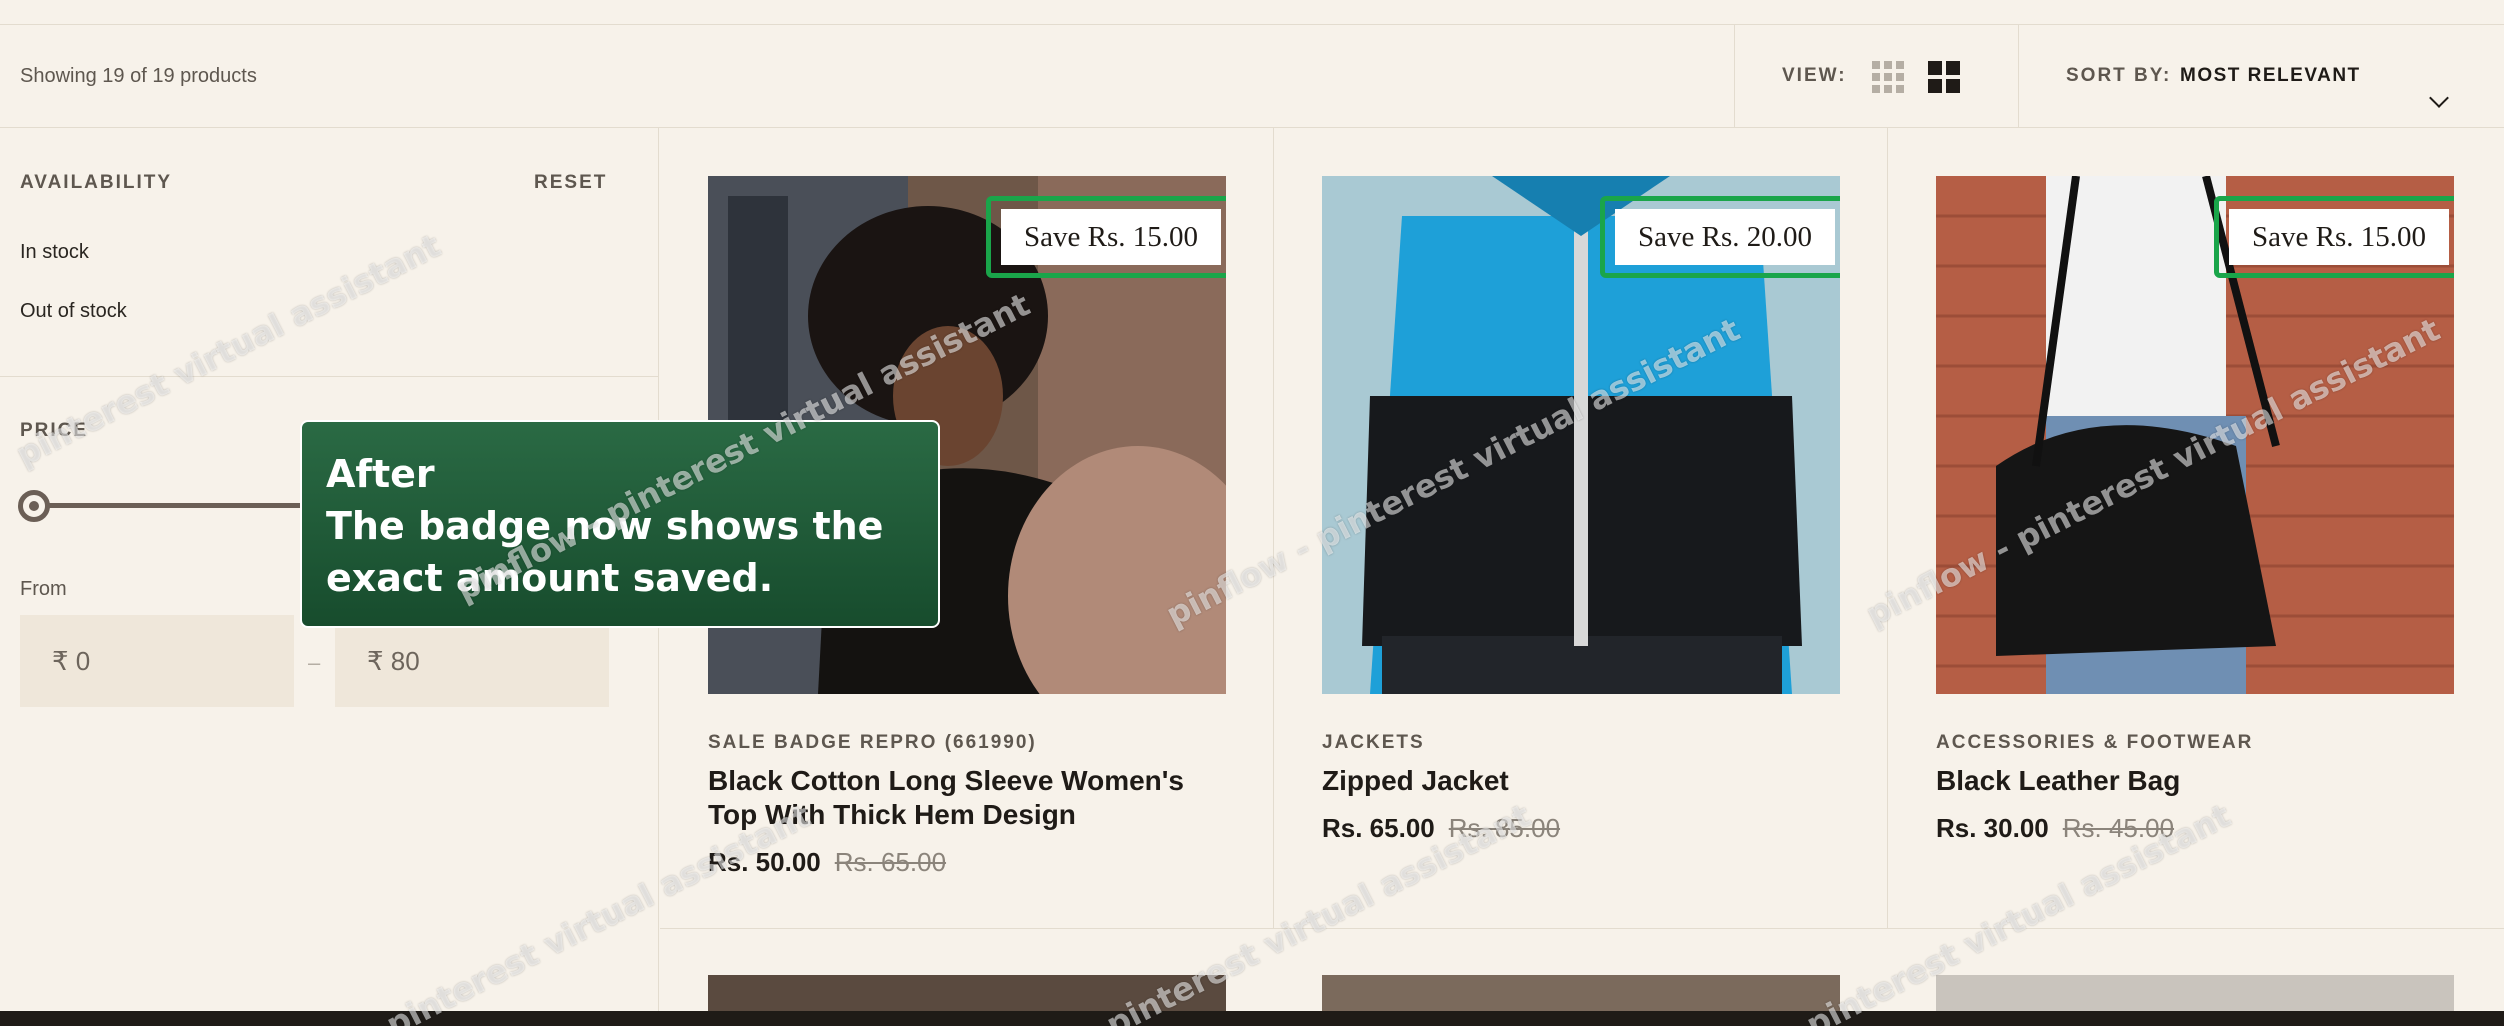  What do you see at coordinates (1581, 435) in the screenshot?
I see `product-image: Save Rs. 20.00` at bounding box center [1581, 435].